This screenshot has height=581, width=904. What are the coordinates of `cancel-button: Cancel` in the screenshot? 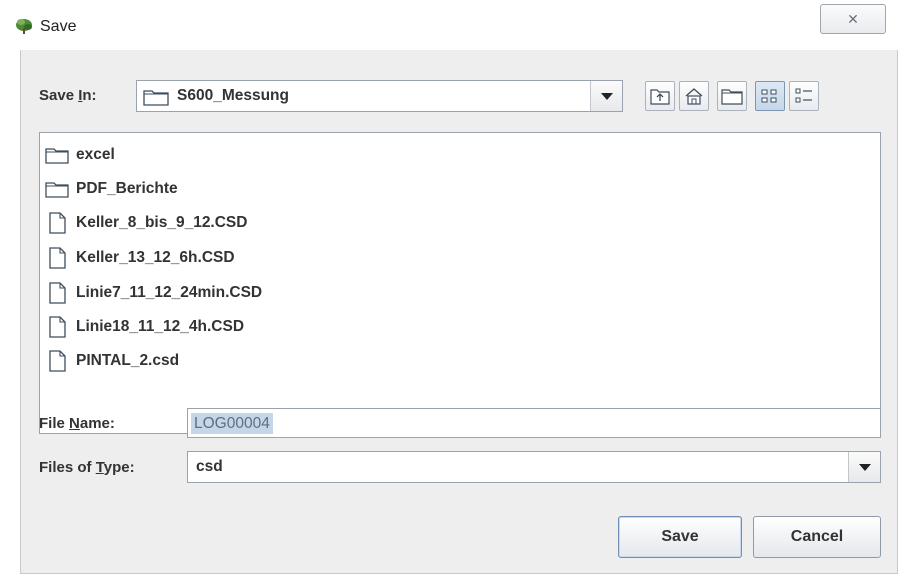 It's located at (817, 537).